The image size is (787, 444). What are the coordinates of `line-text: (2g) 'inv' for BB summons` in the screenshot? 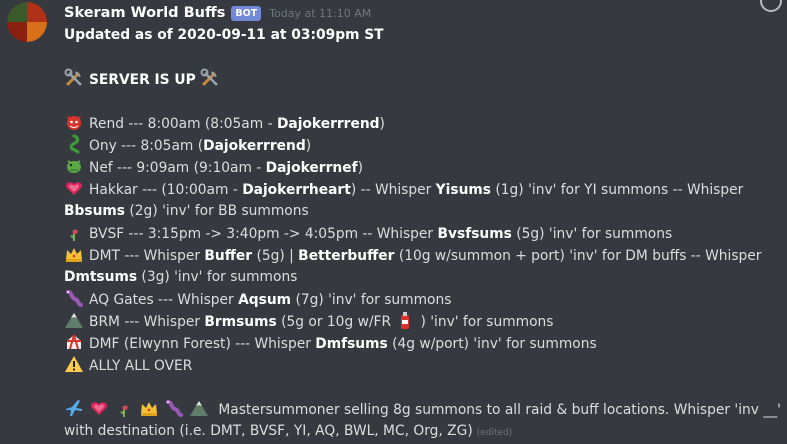 It's located at (217, 211).